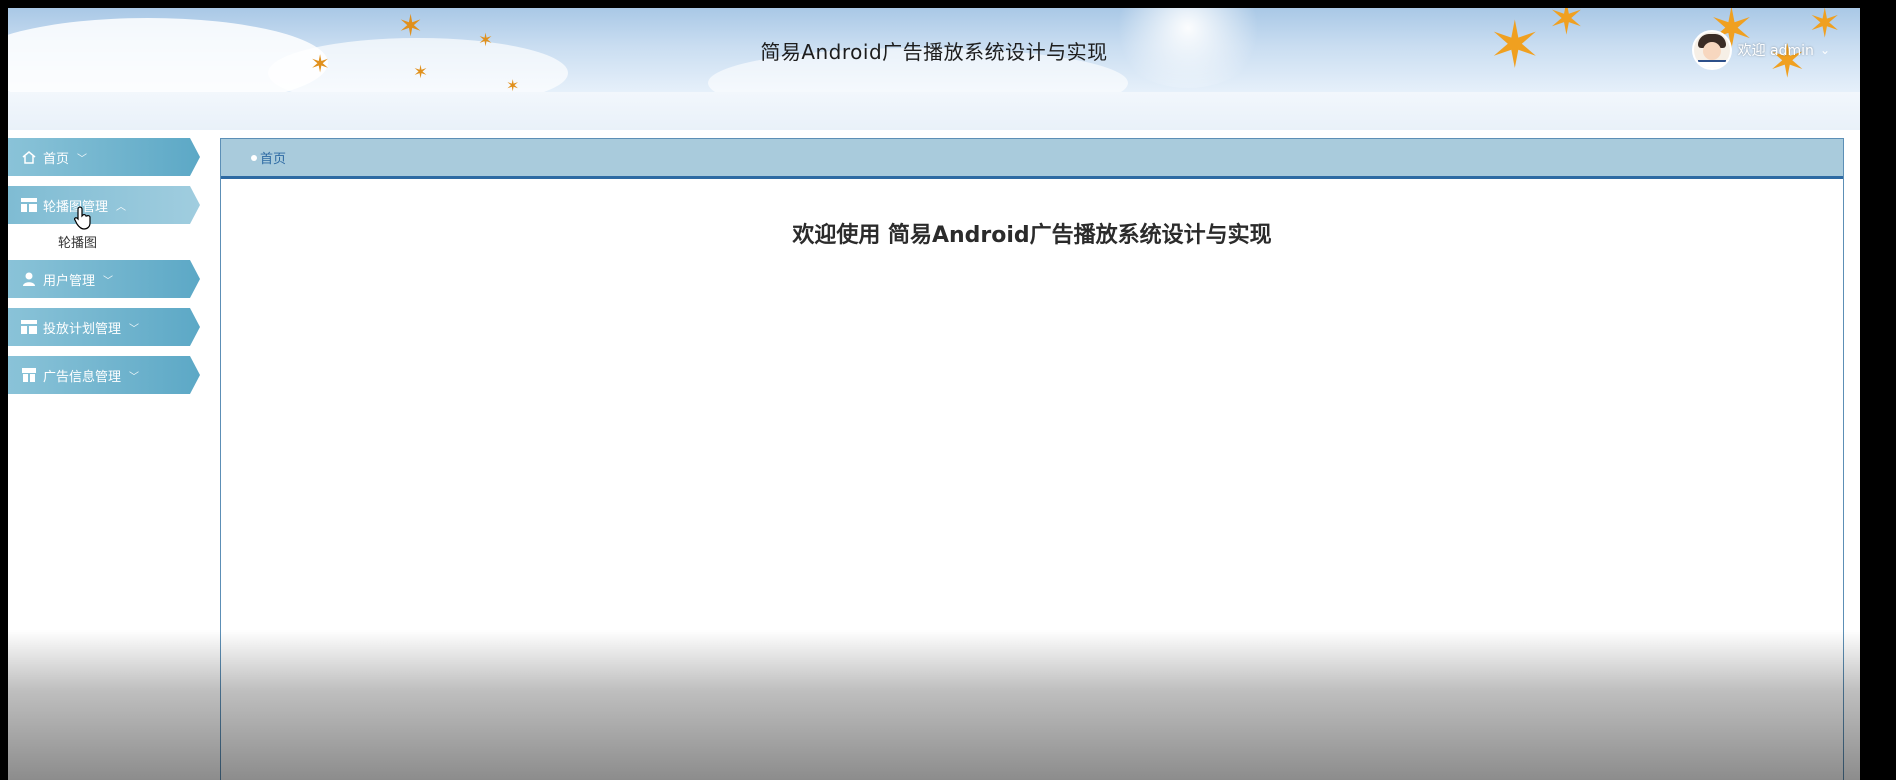  What do you see at coordinates (29, 157) in the screenshot?
I see `home-icon` at bounding box center [29, 157].